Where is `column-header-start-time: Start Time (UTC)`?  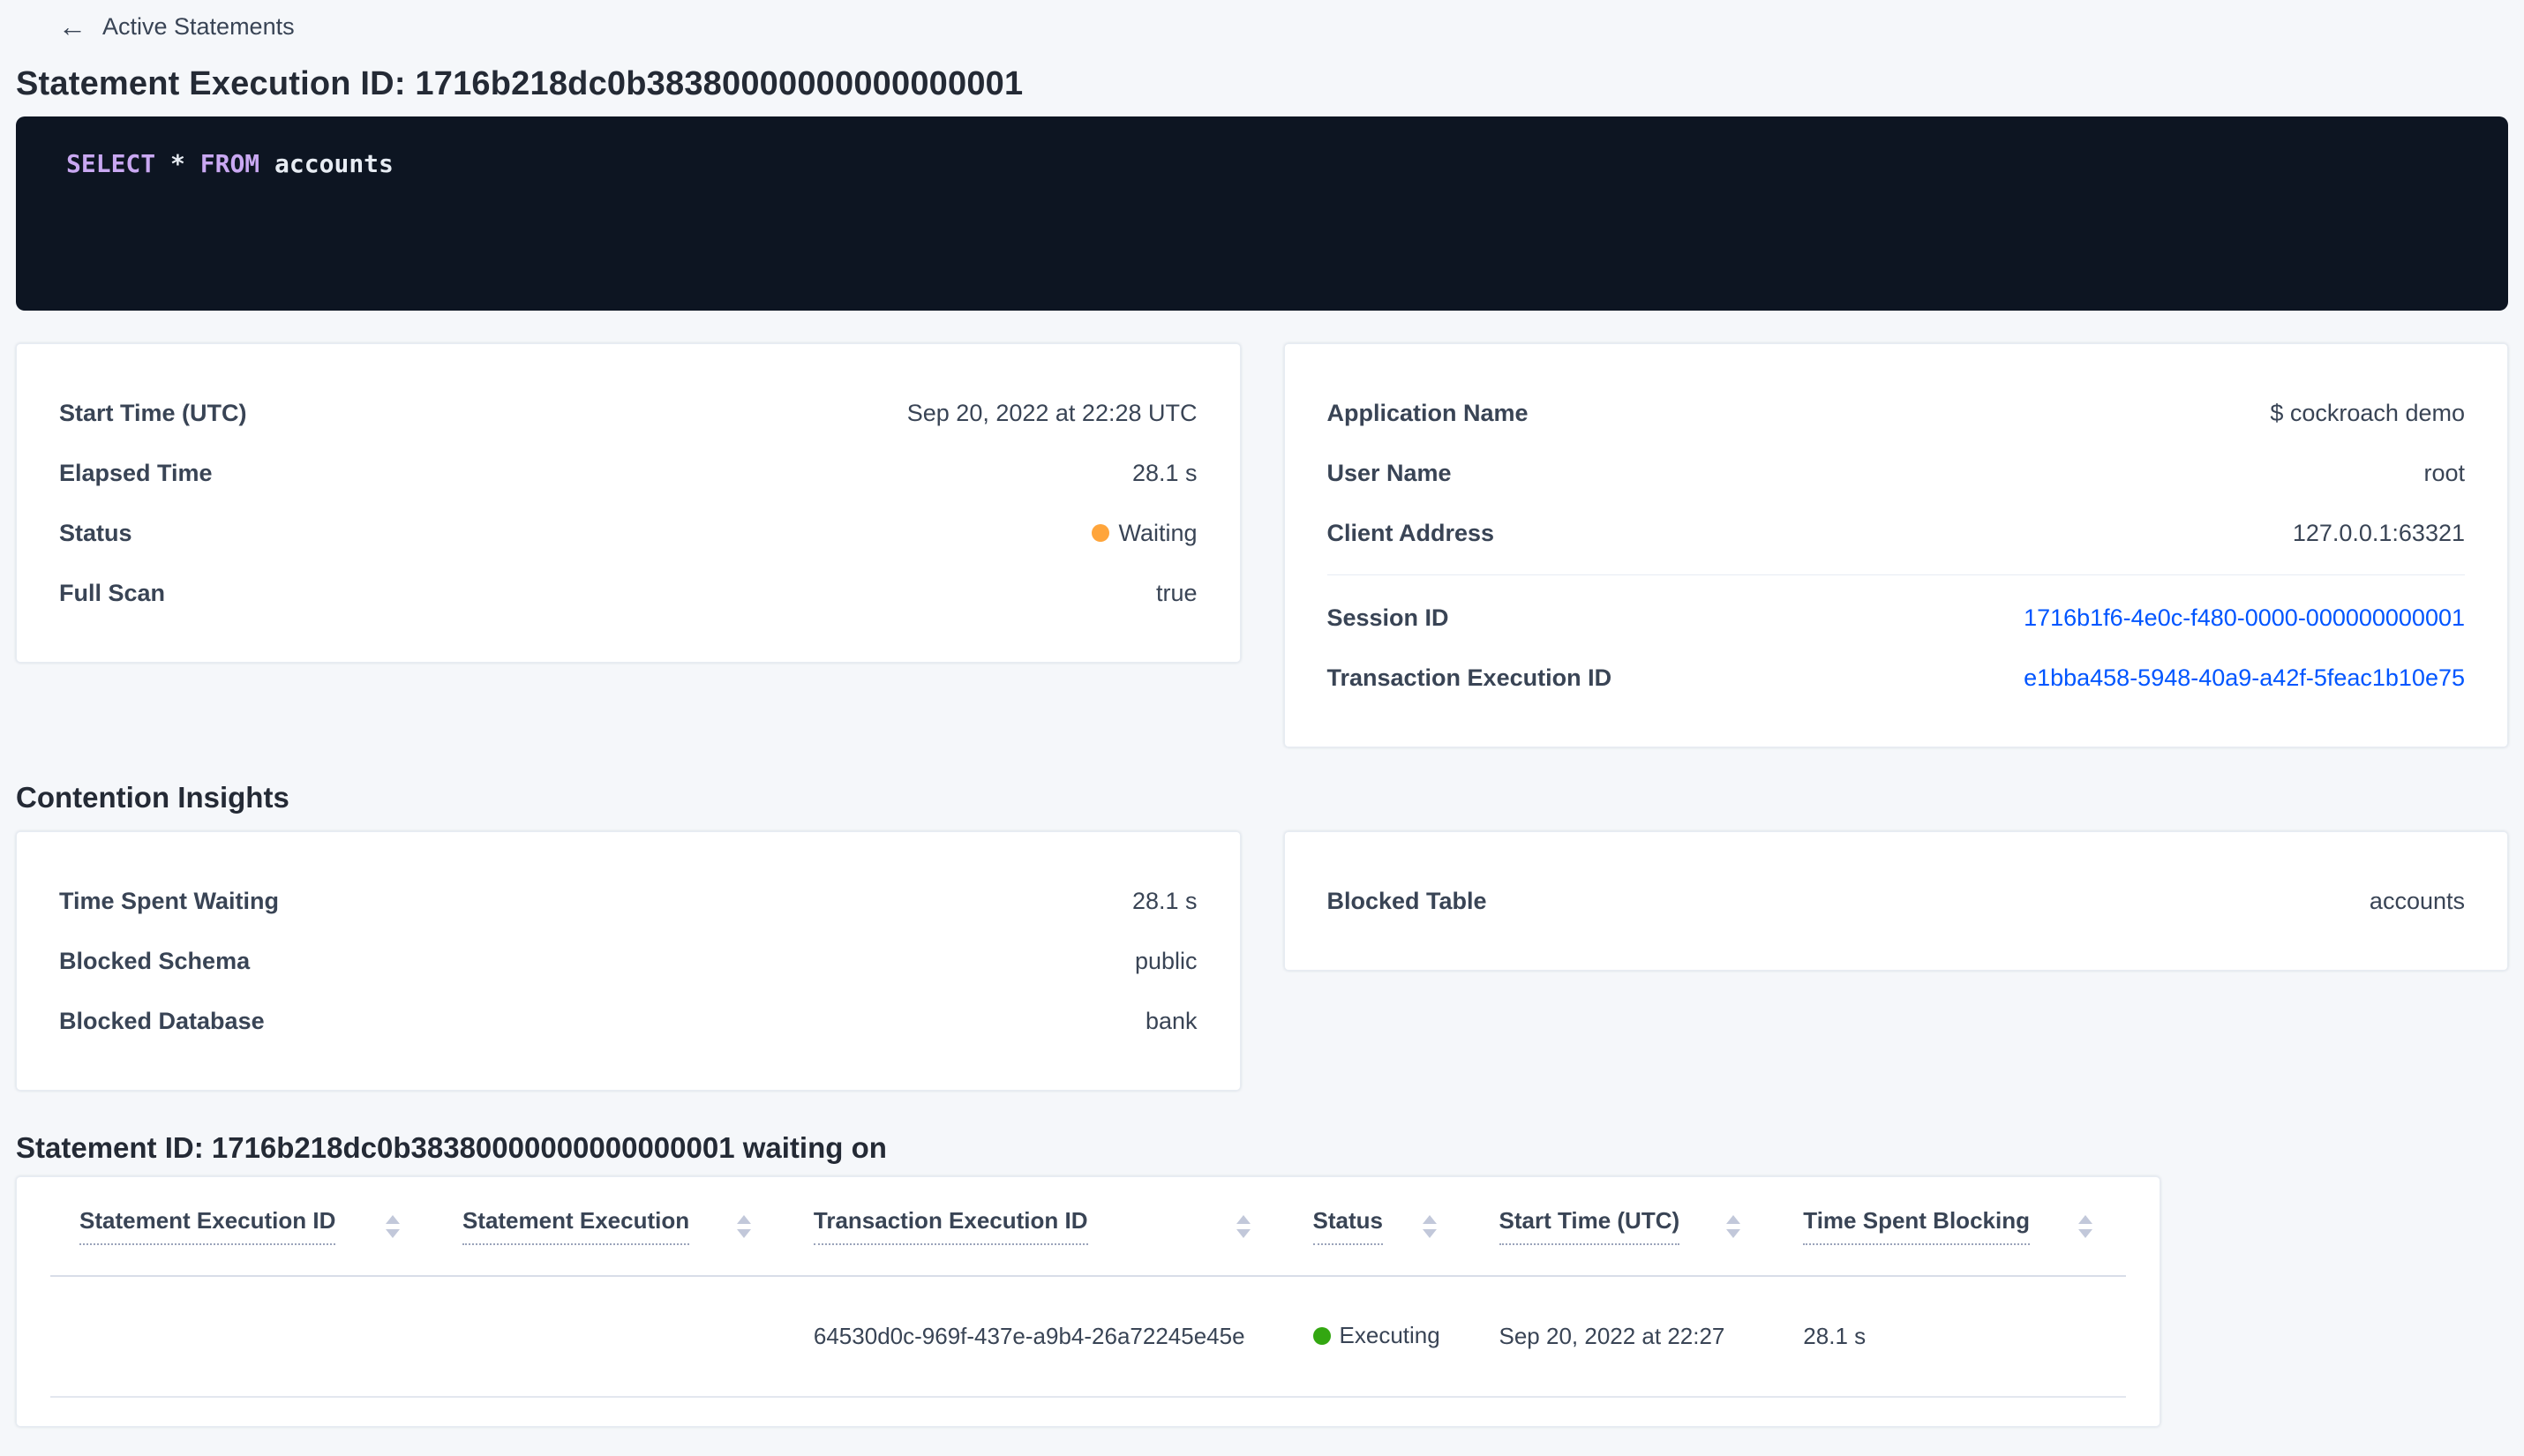
column-header-start-time: Start Time (UTC) is located at coordinates (1622, 1227).